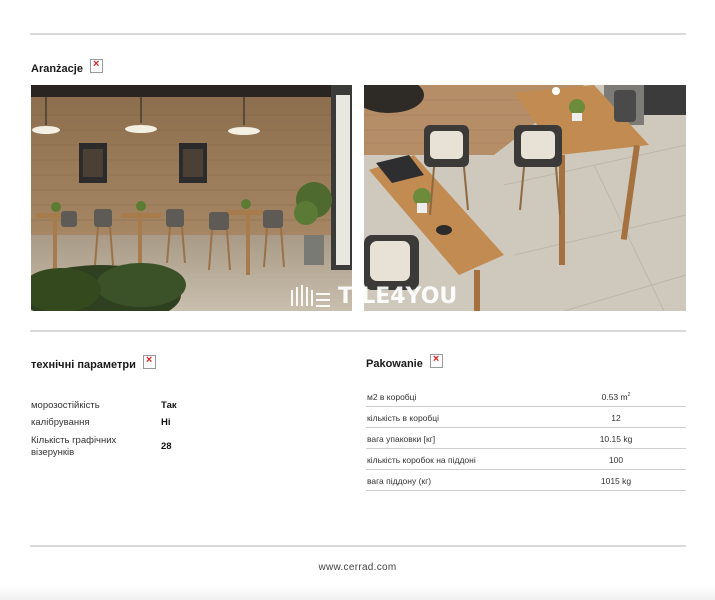 Image resolution: width=715 pixels, height=600 pixels. What do you see at coordinates (526, 480) in the screenshot?
I see `packing-row: вага піддону (кг) 1015 kg` at bounding box center [526, 480].